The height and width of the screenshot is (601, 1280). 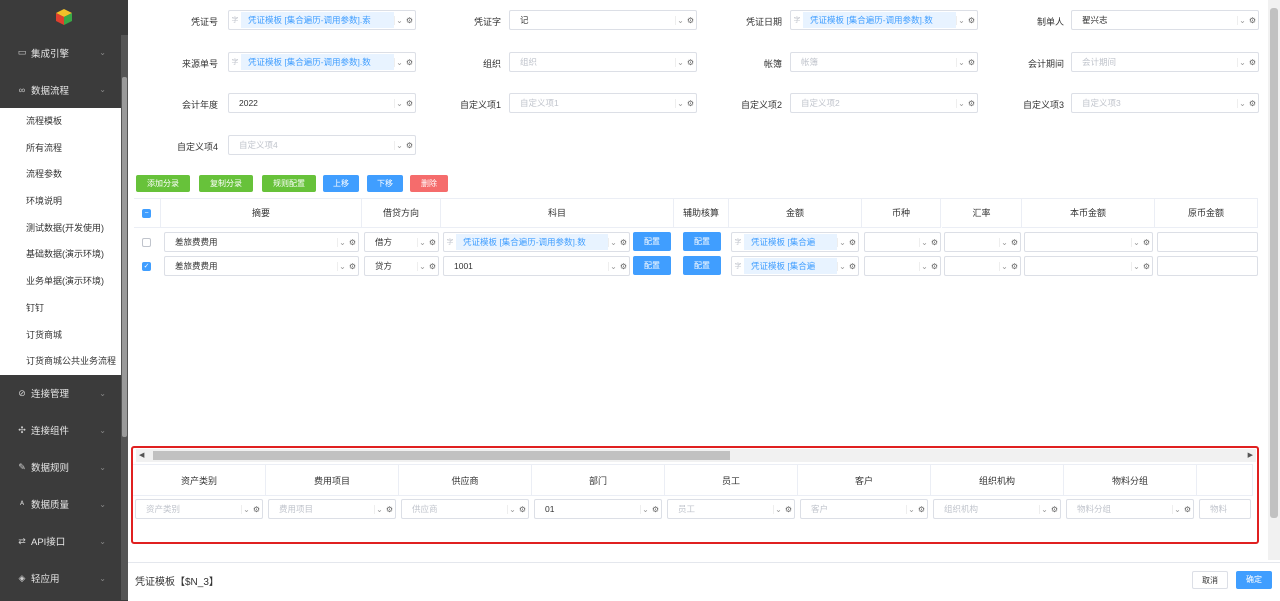 I want to click on sidebar-item: 所有流程, so click(x=64, y=148).